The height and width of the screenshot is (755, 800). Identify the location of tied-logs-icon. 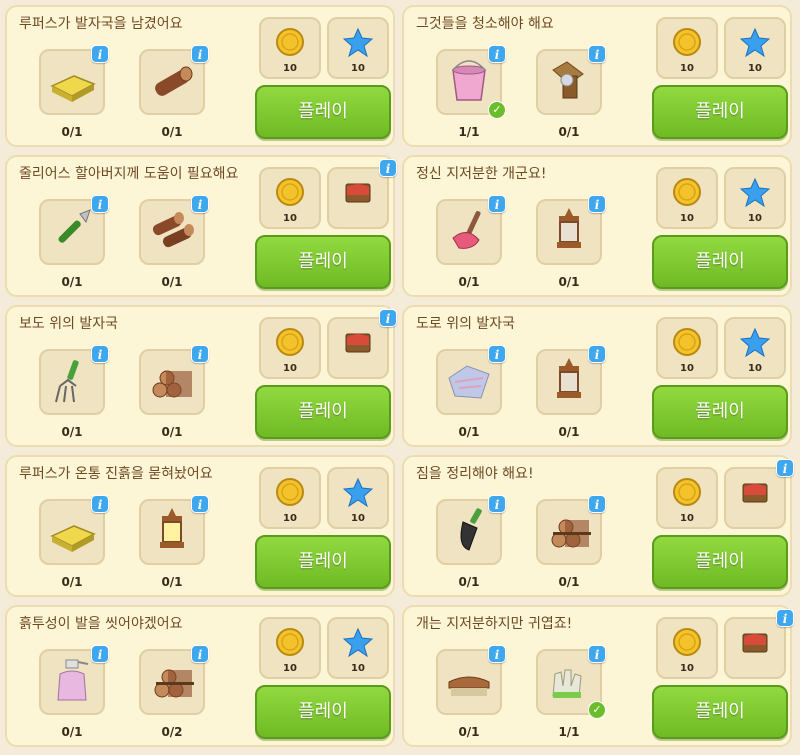
(571, 533).